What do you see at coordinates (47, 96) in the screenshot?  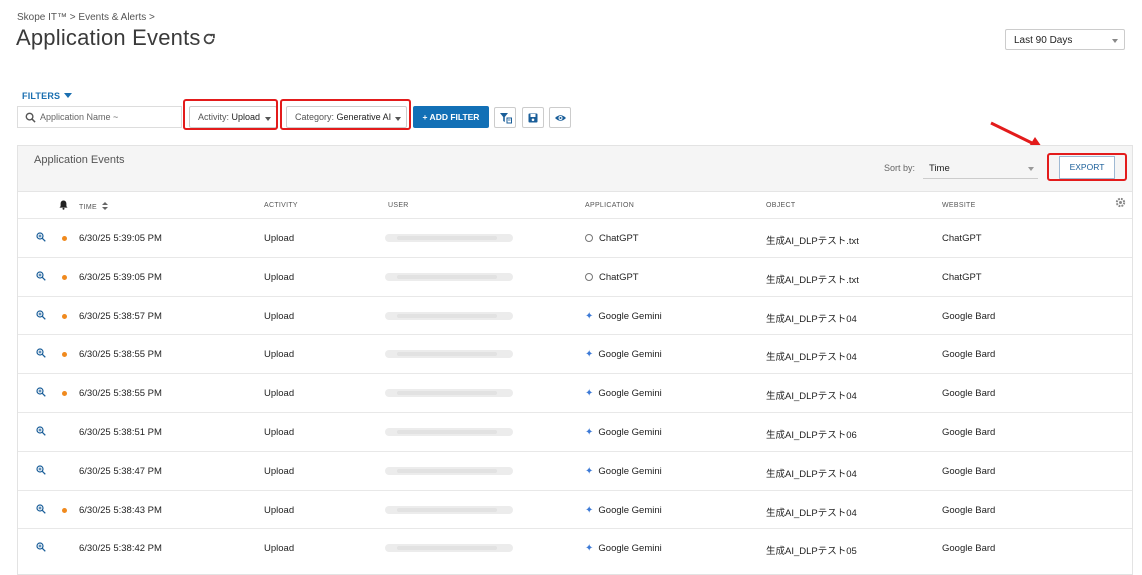 I see `filters-toggle: FILTERS` at bounding box center [47, 96].